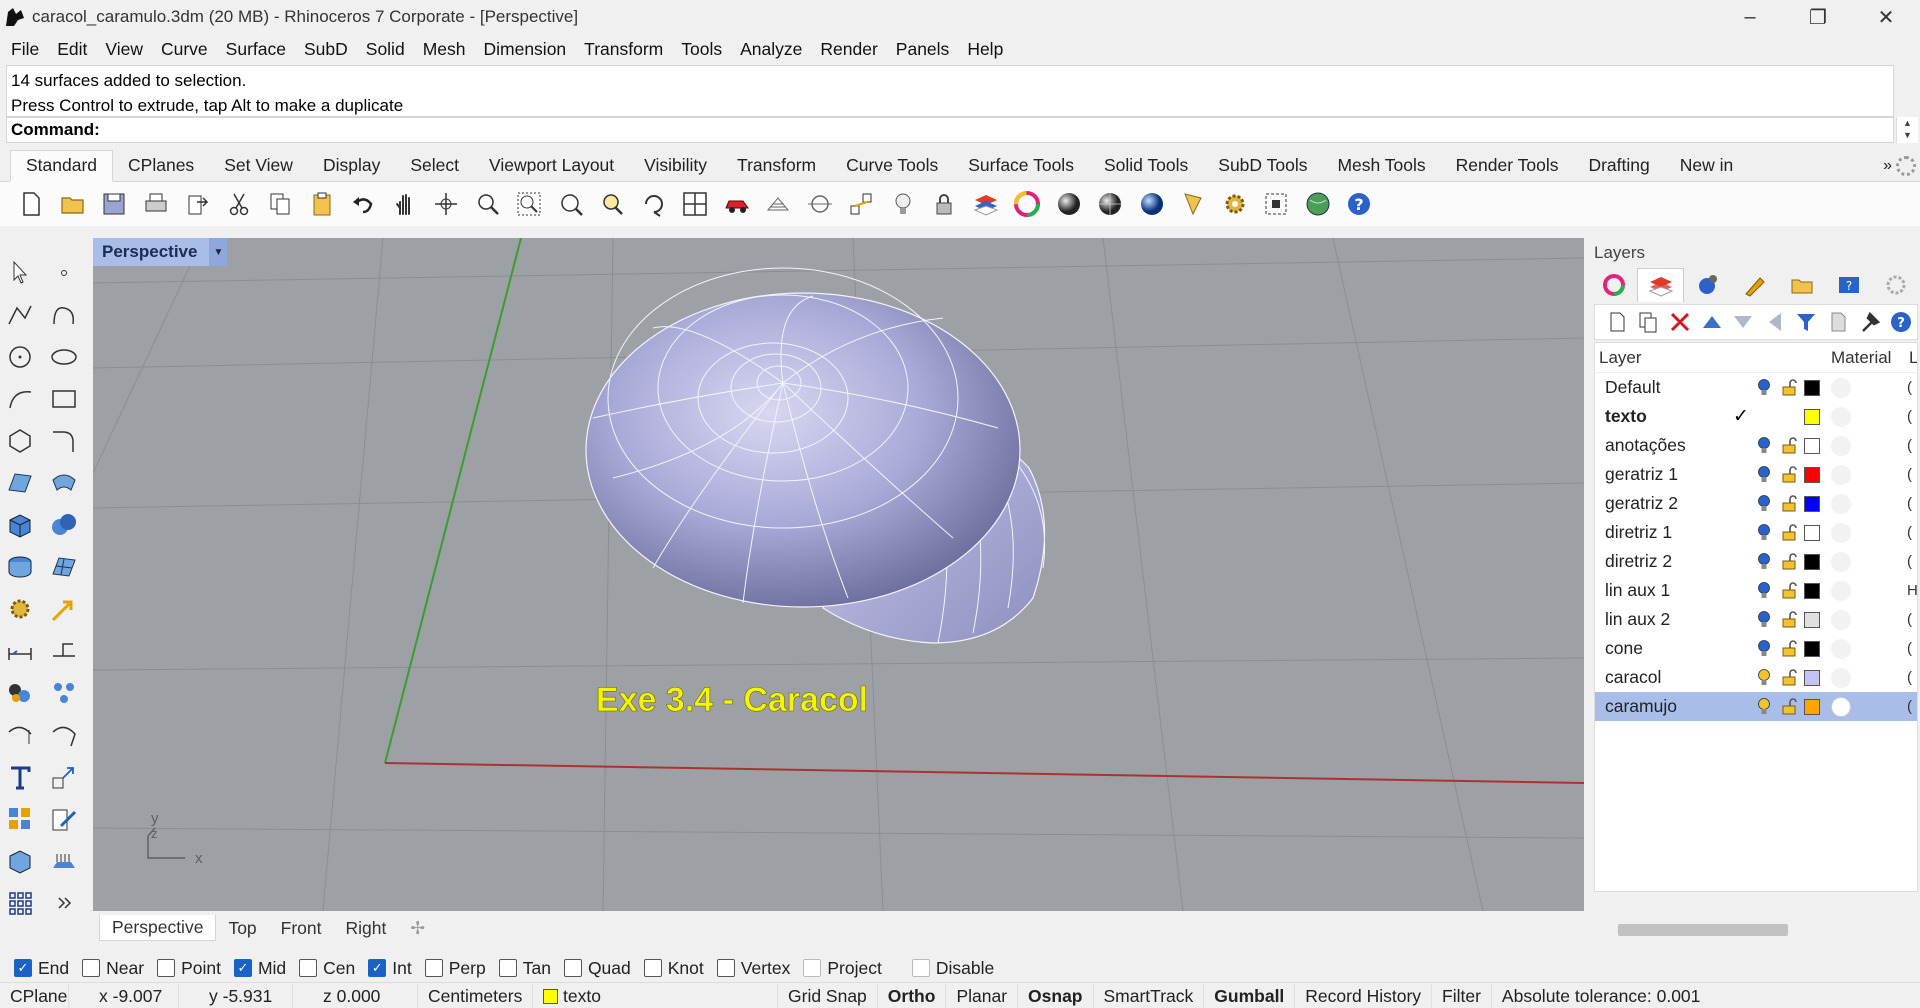  I want to click on new-layer-icon, so click(1617, 322).